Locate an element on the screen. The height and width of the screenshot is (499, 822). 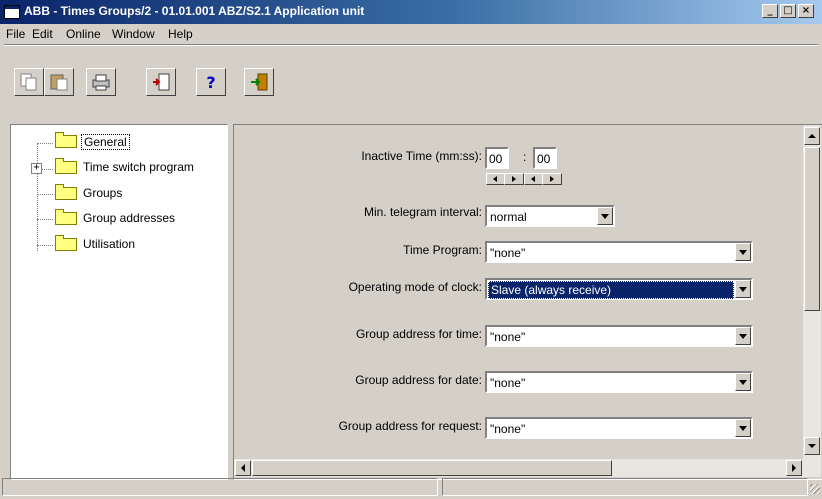
help-button: ? is located at coordinates (211, 82).